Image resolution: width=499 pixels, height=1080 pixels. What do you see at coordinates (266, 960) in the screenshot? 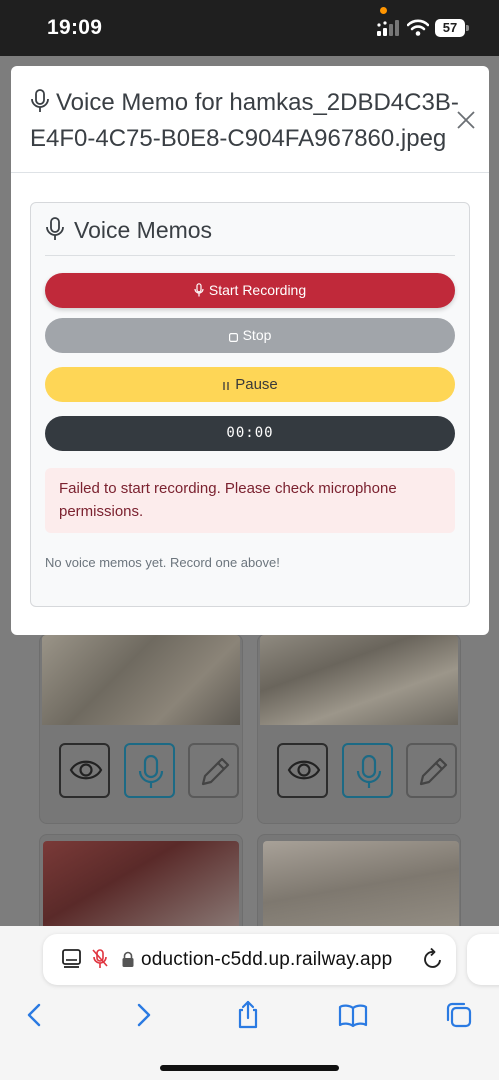
I see `url-text: oduction-c5dd.up.railway.app` at bounding box center [266, 960].